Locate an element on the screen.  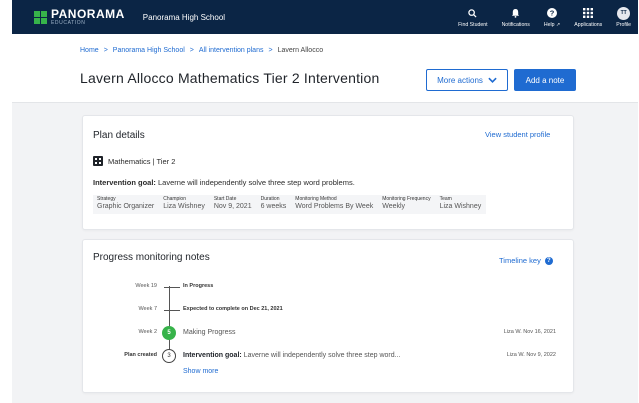
field-label: Champion is located at coordinates (174, 199).